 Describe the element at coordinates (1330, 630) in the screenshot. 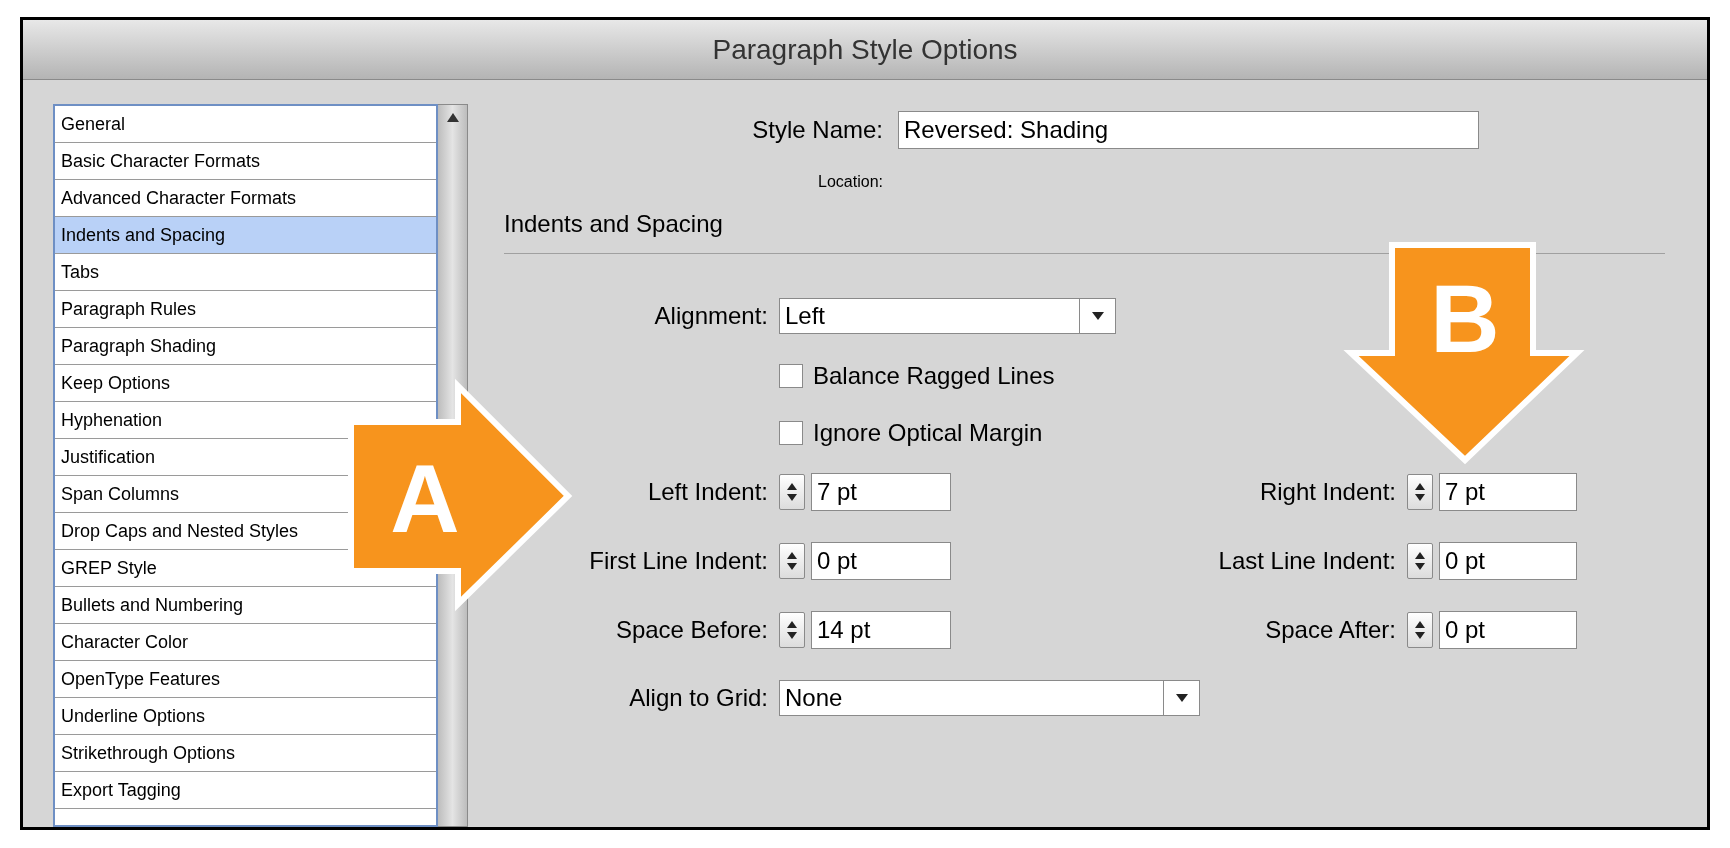

I see `field-label: Space After:` at that location.